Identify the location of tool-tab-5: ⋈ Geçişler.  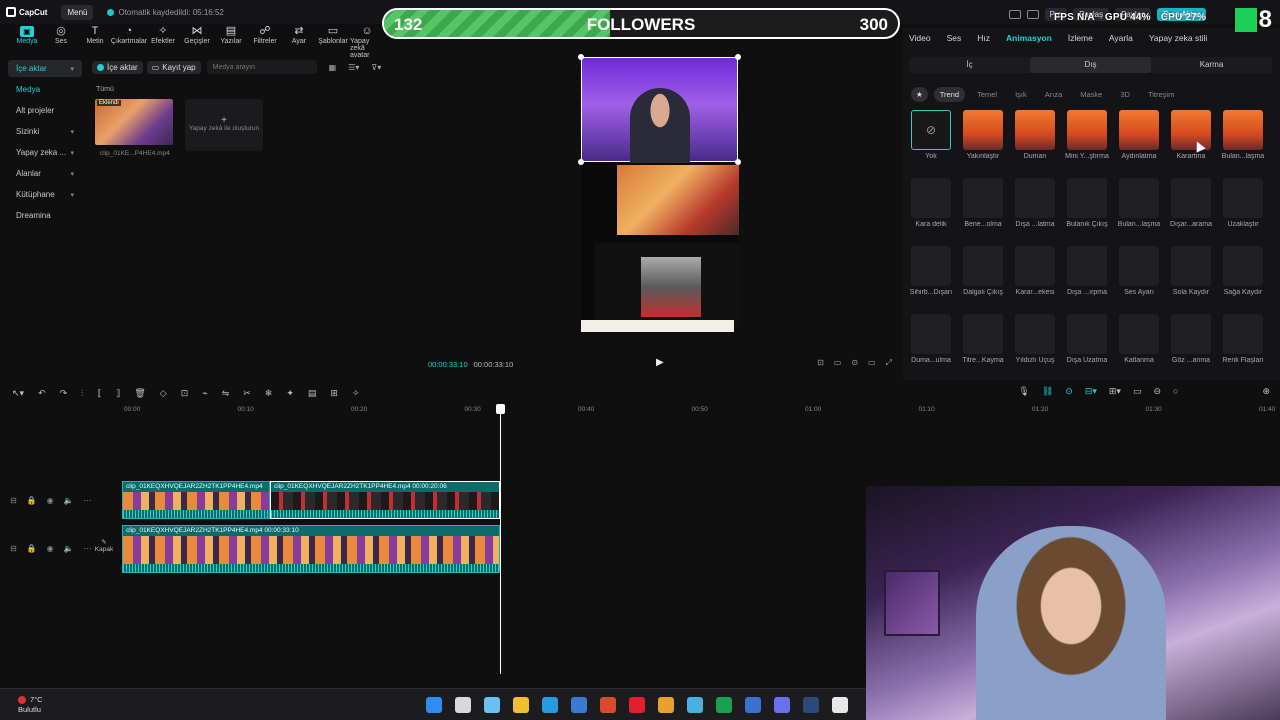
(197, 34).